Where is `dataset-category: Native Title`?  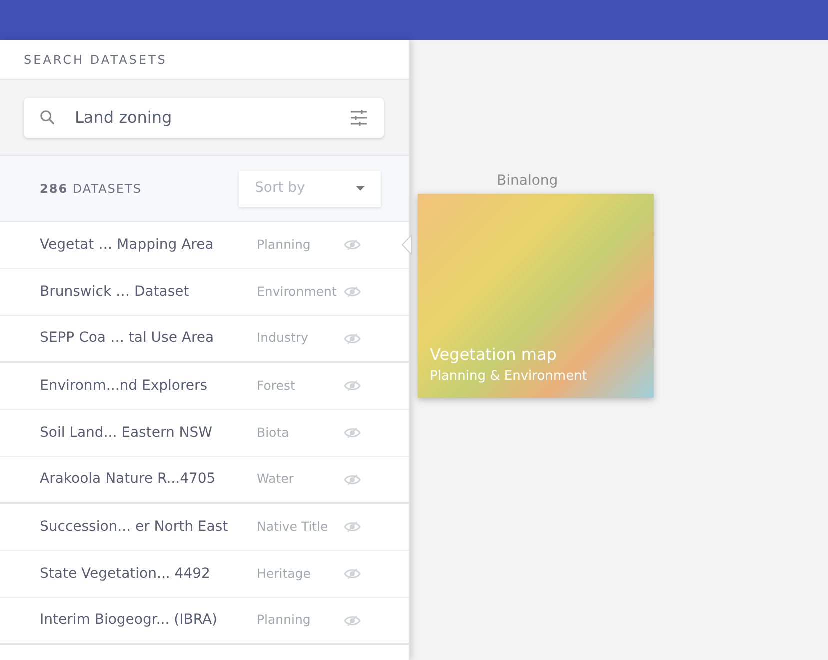
dataset-category: Native Title is located at coordinates (293, 527).